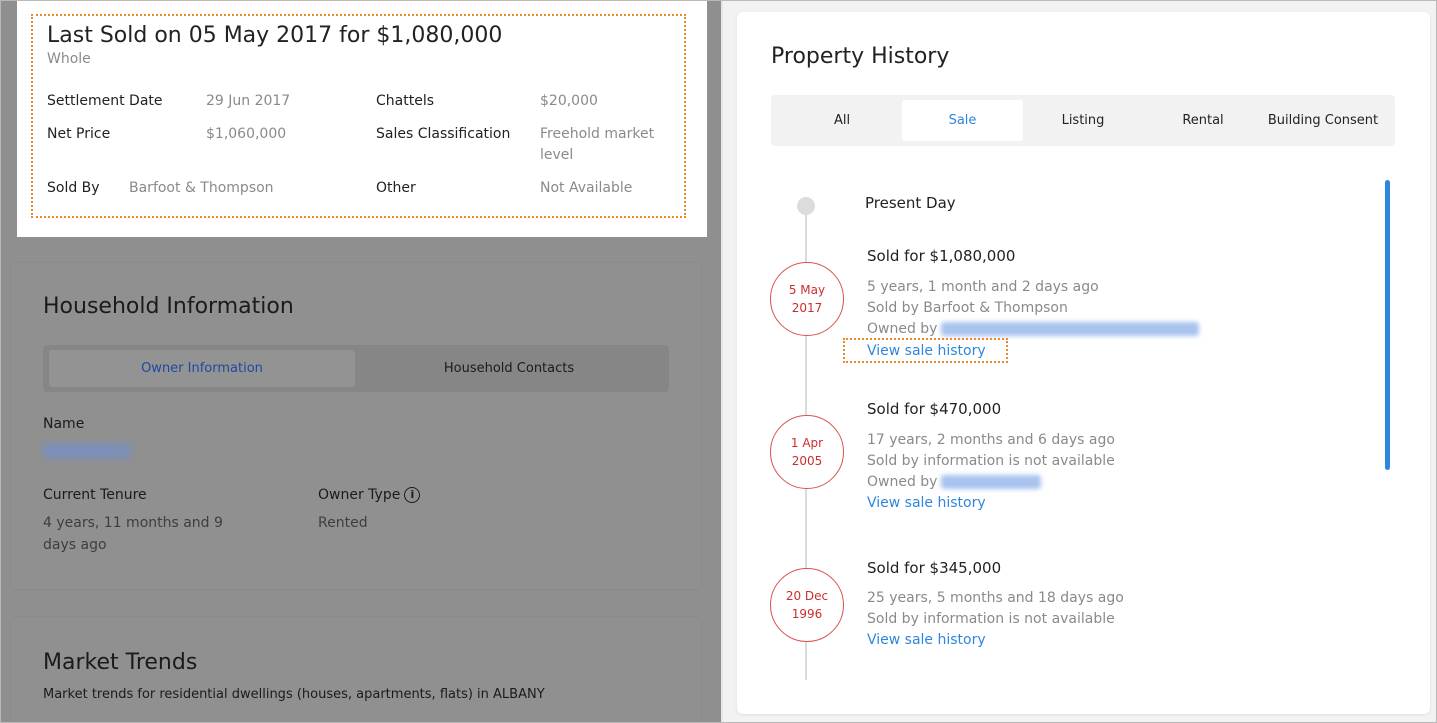 This screenshot has width=1437, height=723. What do you see at coordinates (807, 596) in the screenshot?
I see `sale-date-day: 20 Dec` at bounding box center [807, 596].